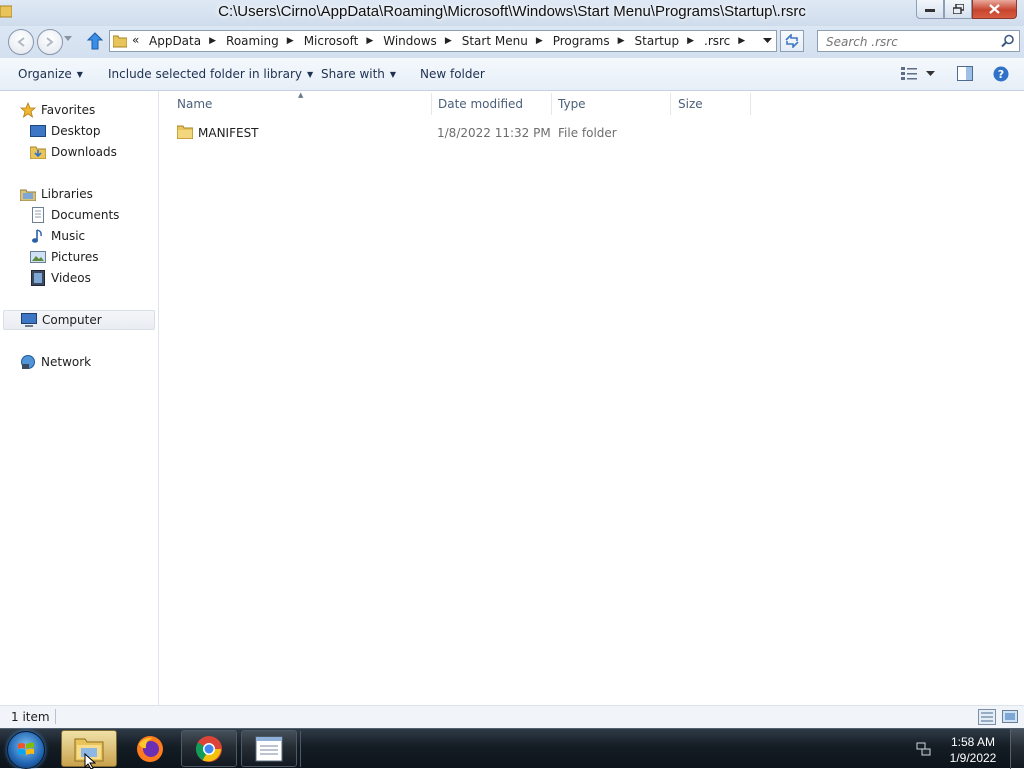  Describe the element at coordinates (79, 74) in the screenshot. I see `chevron-down-icon: ▼` at that location.